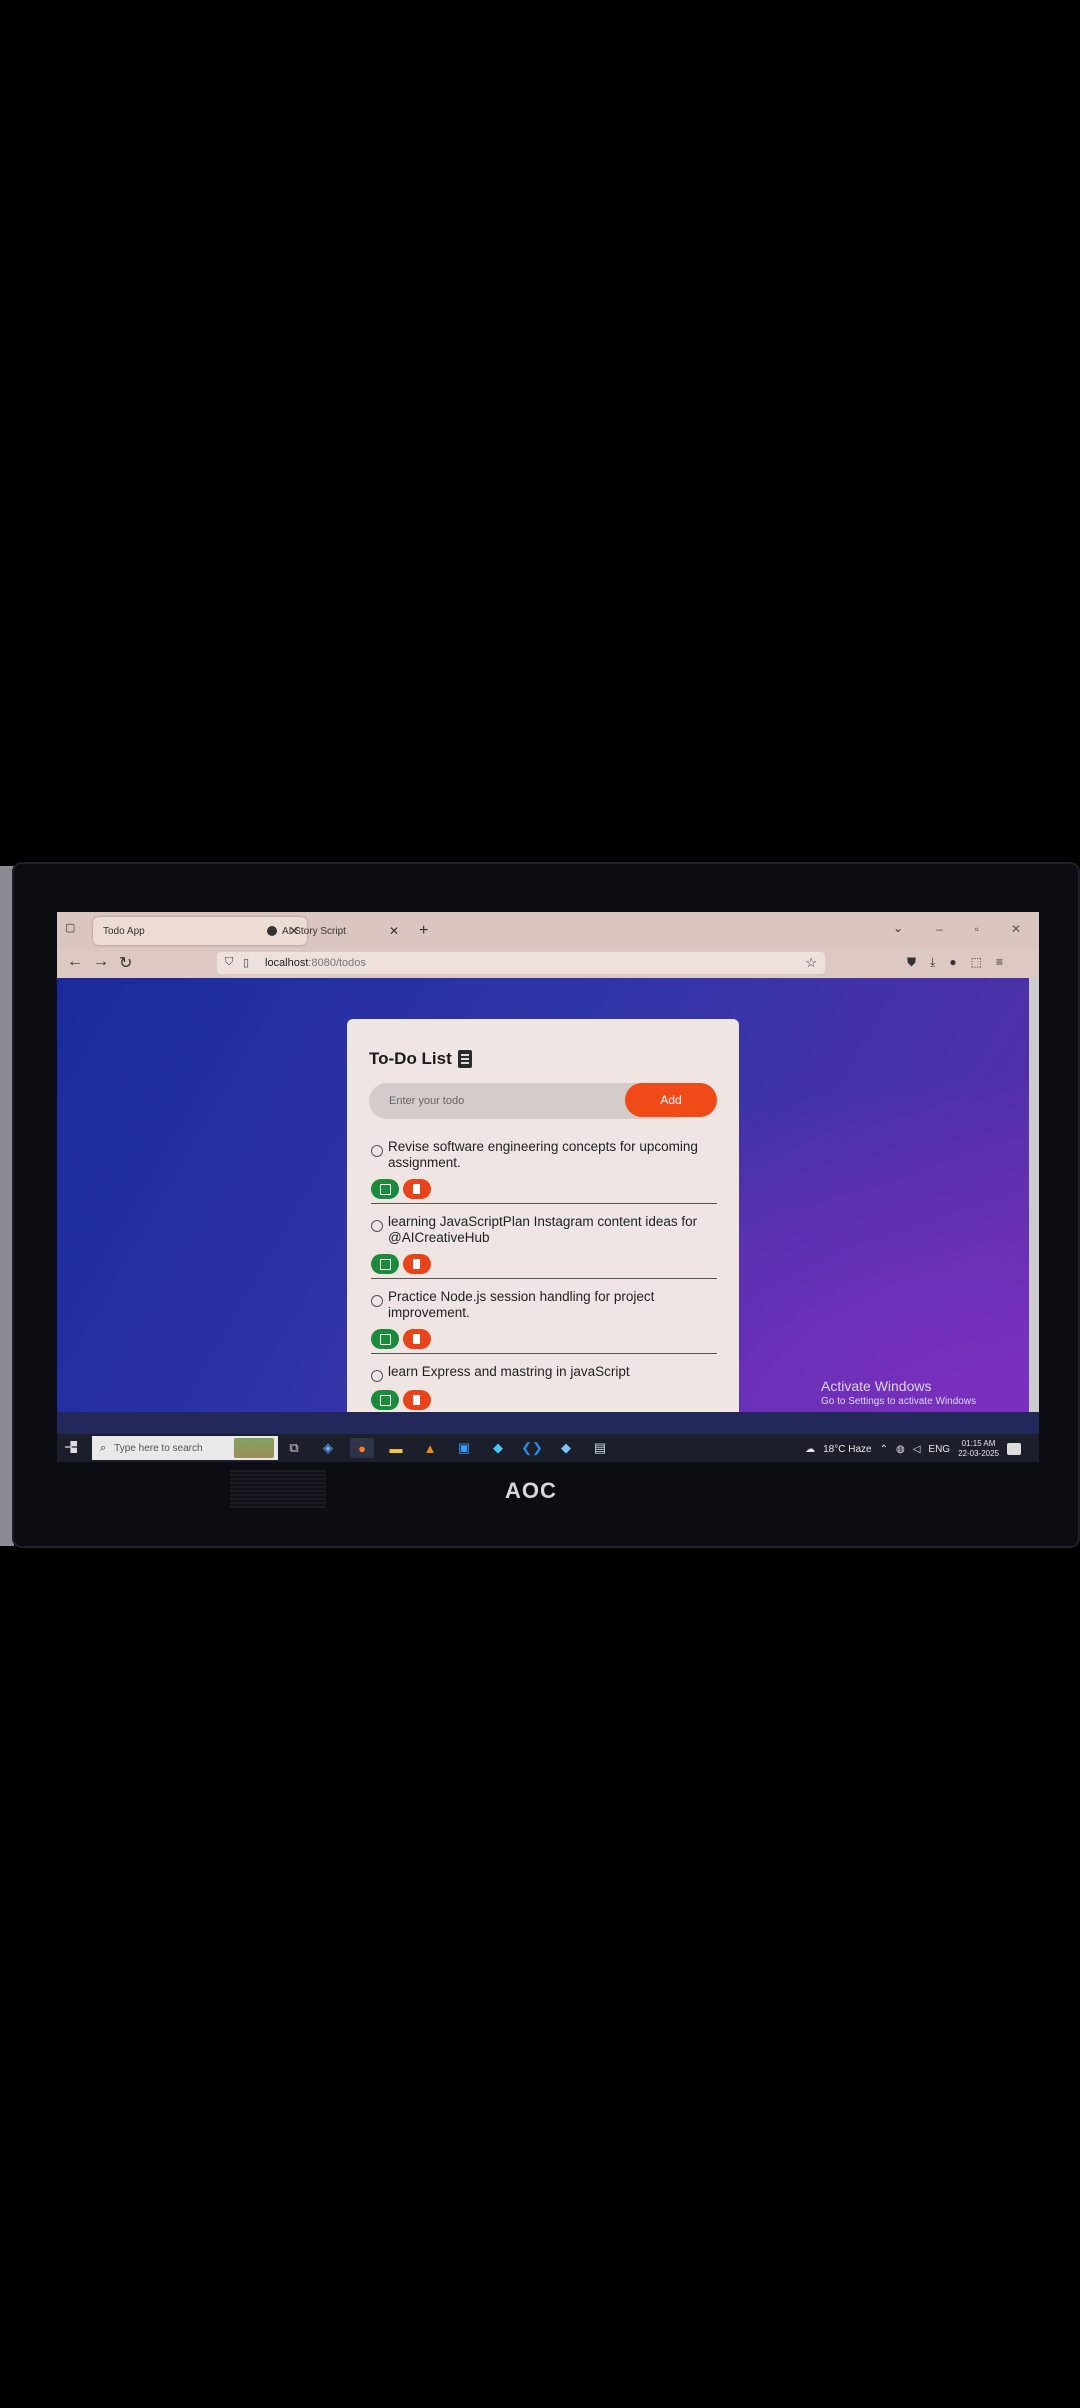 Image resolution: width=1080 pixels, height=2408 pixels. I want to click on vscode-icon: ❮❯, so click(532, 1448).